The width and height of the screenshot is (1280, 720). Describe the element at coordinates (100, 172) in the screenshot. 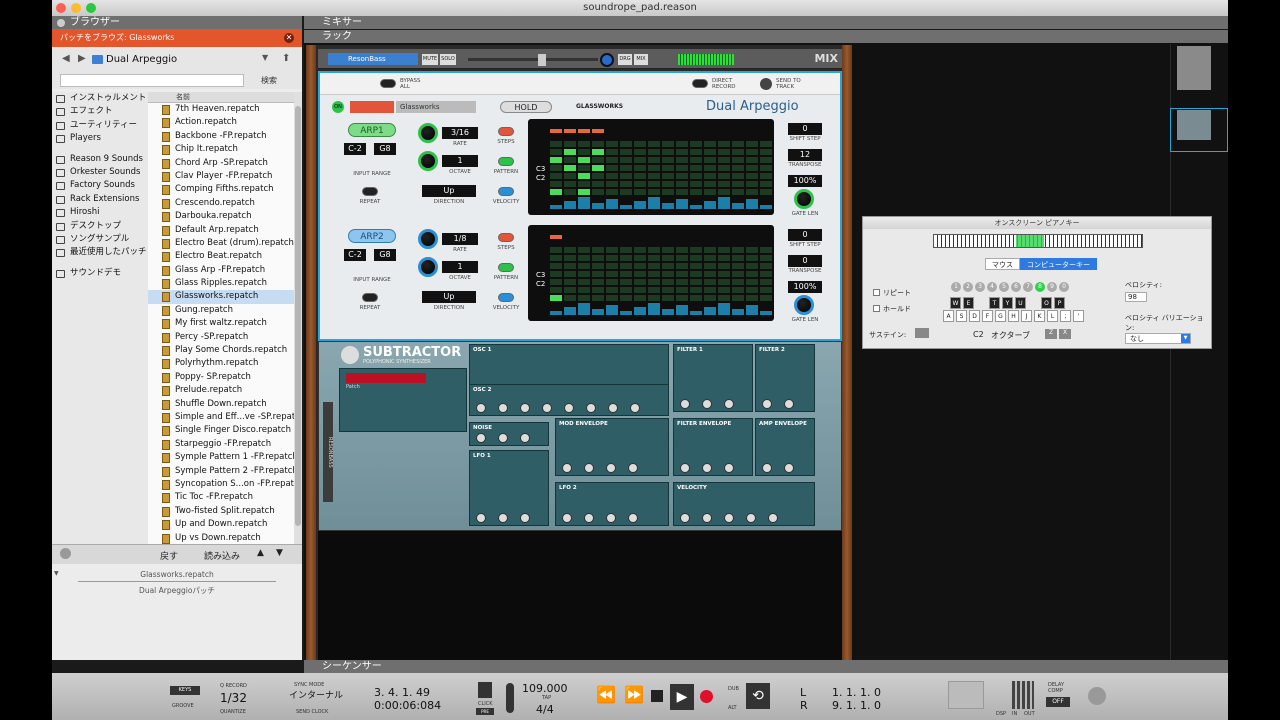

I see `location-item: Orkester Sounds` at that location.